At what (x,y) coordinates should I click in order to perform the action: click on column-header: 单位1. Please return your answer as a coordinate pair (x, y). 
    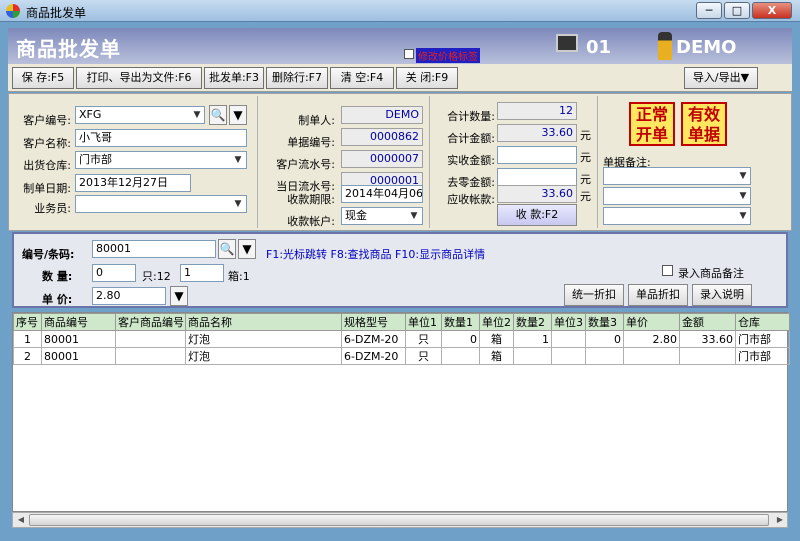
    Looking at the image, I should click on (423, 322).